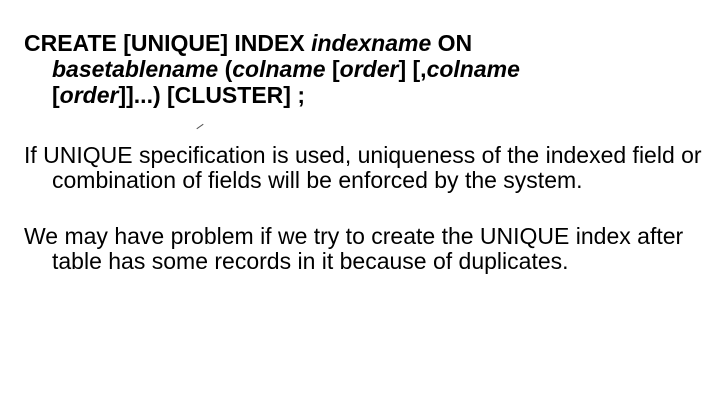 The height and width of the screenshot is (414, 716). Describe the element at coordinates (89, 95) in the screenshot. I see `syntax-order-2: order` at that location.